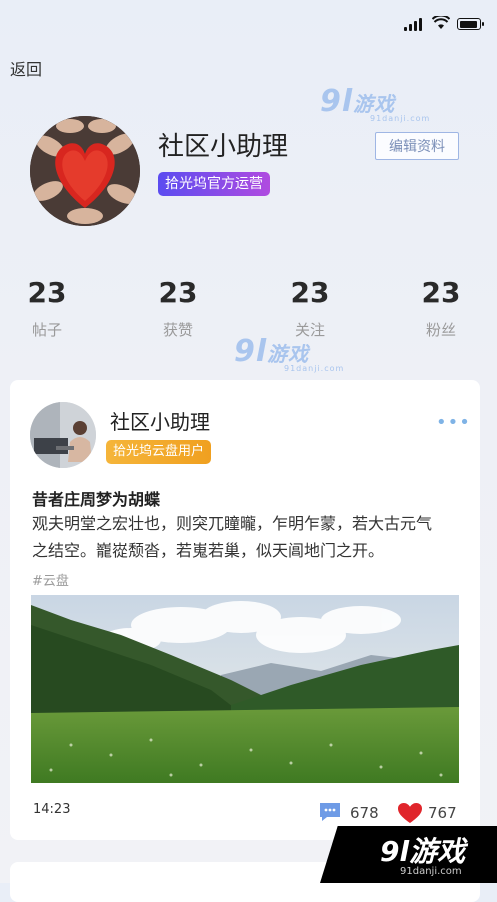 Image resolution: width=497 pixels, height=902 pixels. What do you see at coordinates (50, 579) in the screenshot?
I see `post-tag: #云盘` at bounding box center [50, 579].